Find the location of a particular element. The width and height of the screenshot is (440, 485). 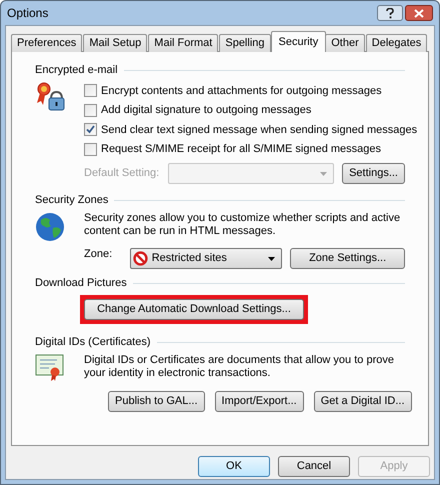

tab: Spelling is located at coordinates (244, 43).